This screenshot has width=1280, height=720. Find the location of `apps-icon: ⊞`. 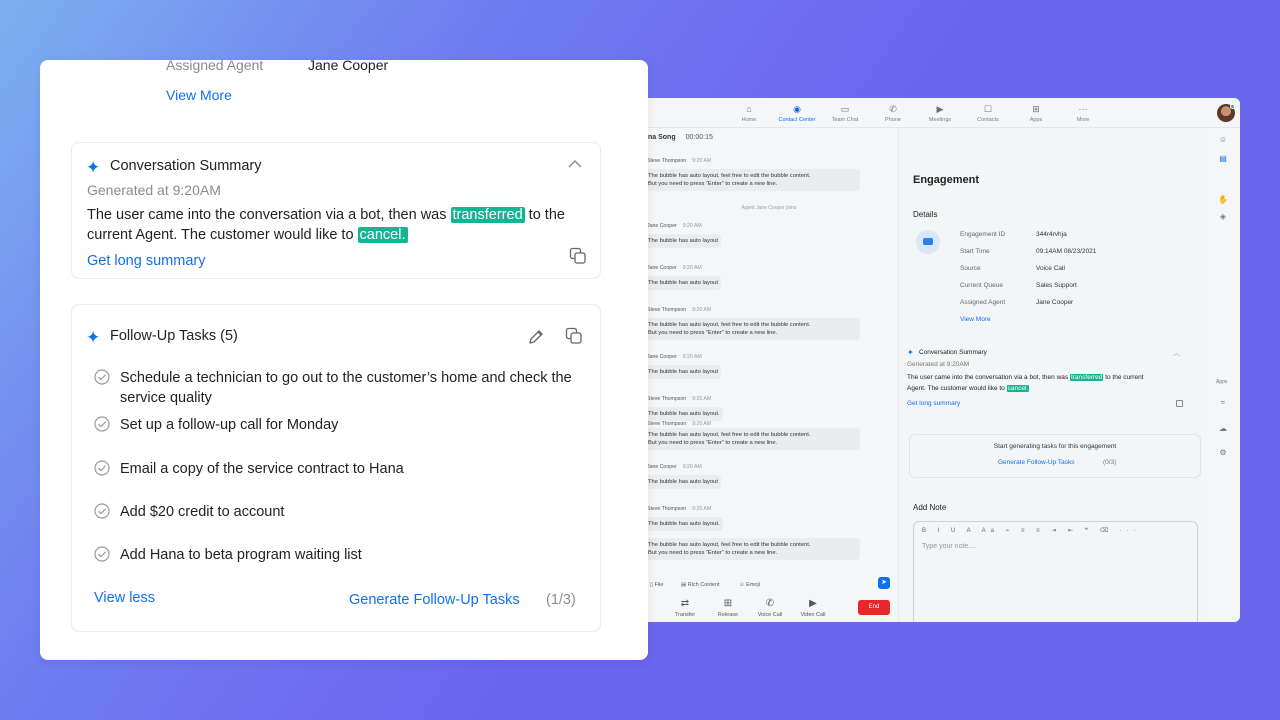

apps-icon: ⊞ is located at coordinates (1036, 109).